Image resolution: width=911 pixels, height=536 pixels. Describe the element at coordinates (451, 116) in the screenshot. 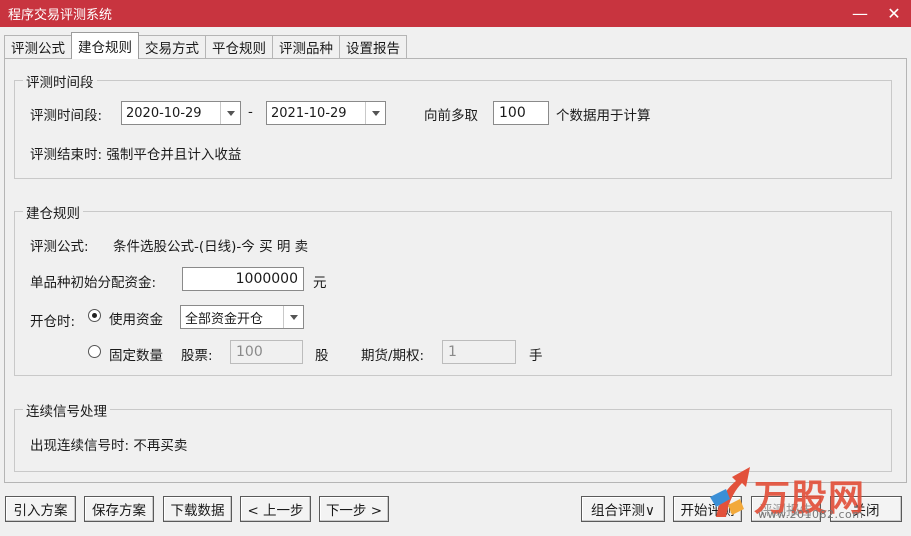

I see `lookback-prefix: 向前多取` at that location.